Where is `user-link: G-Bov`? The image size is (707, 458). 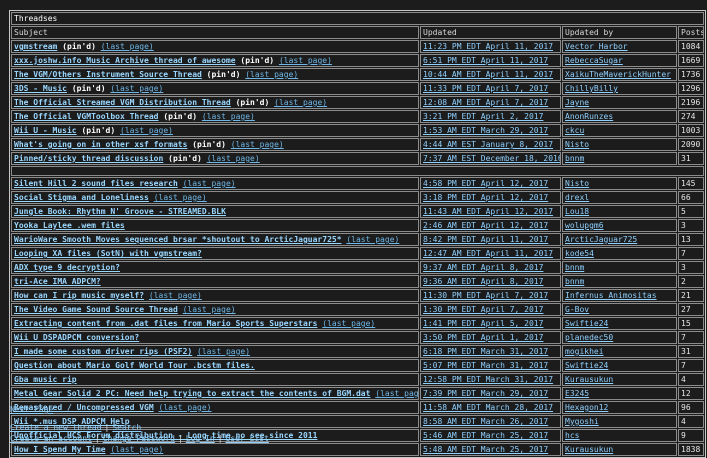 user-link: G-Bov is located at coordinates (577, 309).